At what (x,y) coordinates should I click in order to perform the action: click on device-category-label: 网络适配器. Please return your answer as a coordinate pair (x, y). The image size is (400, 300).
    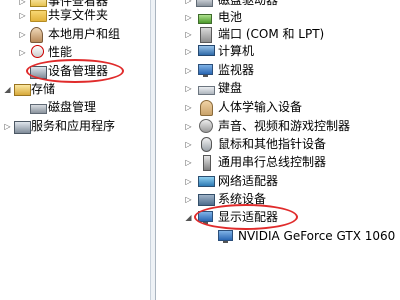
    Looking at the image, I should click on (248, 181).